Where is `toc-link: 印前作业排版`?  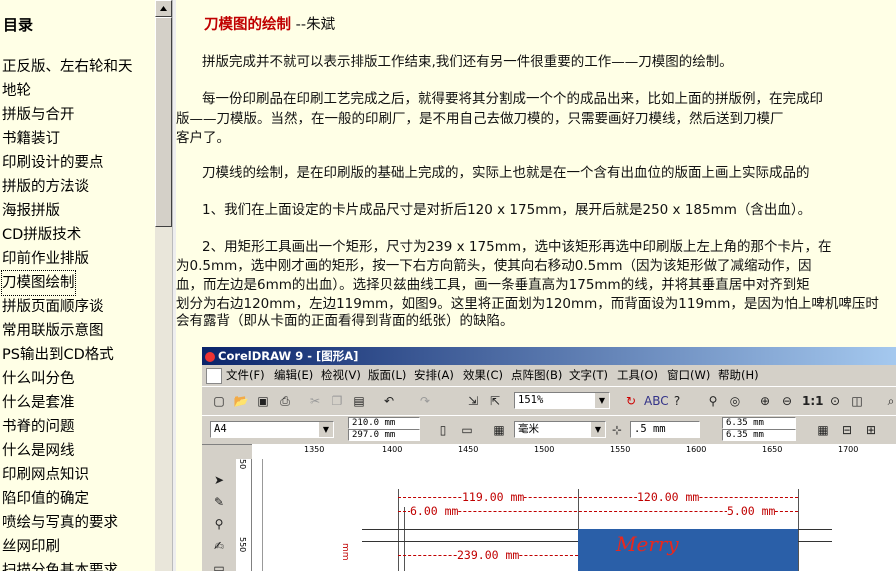
toc-link: 印前作业排版 is located at coordinates (45, 259).